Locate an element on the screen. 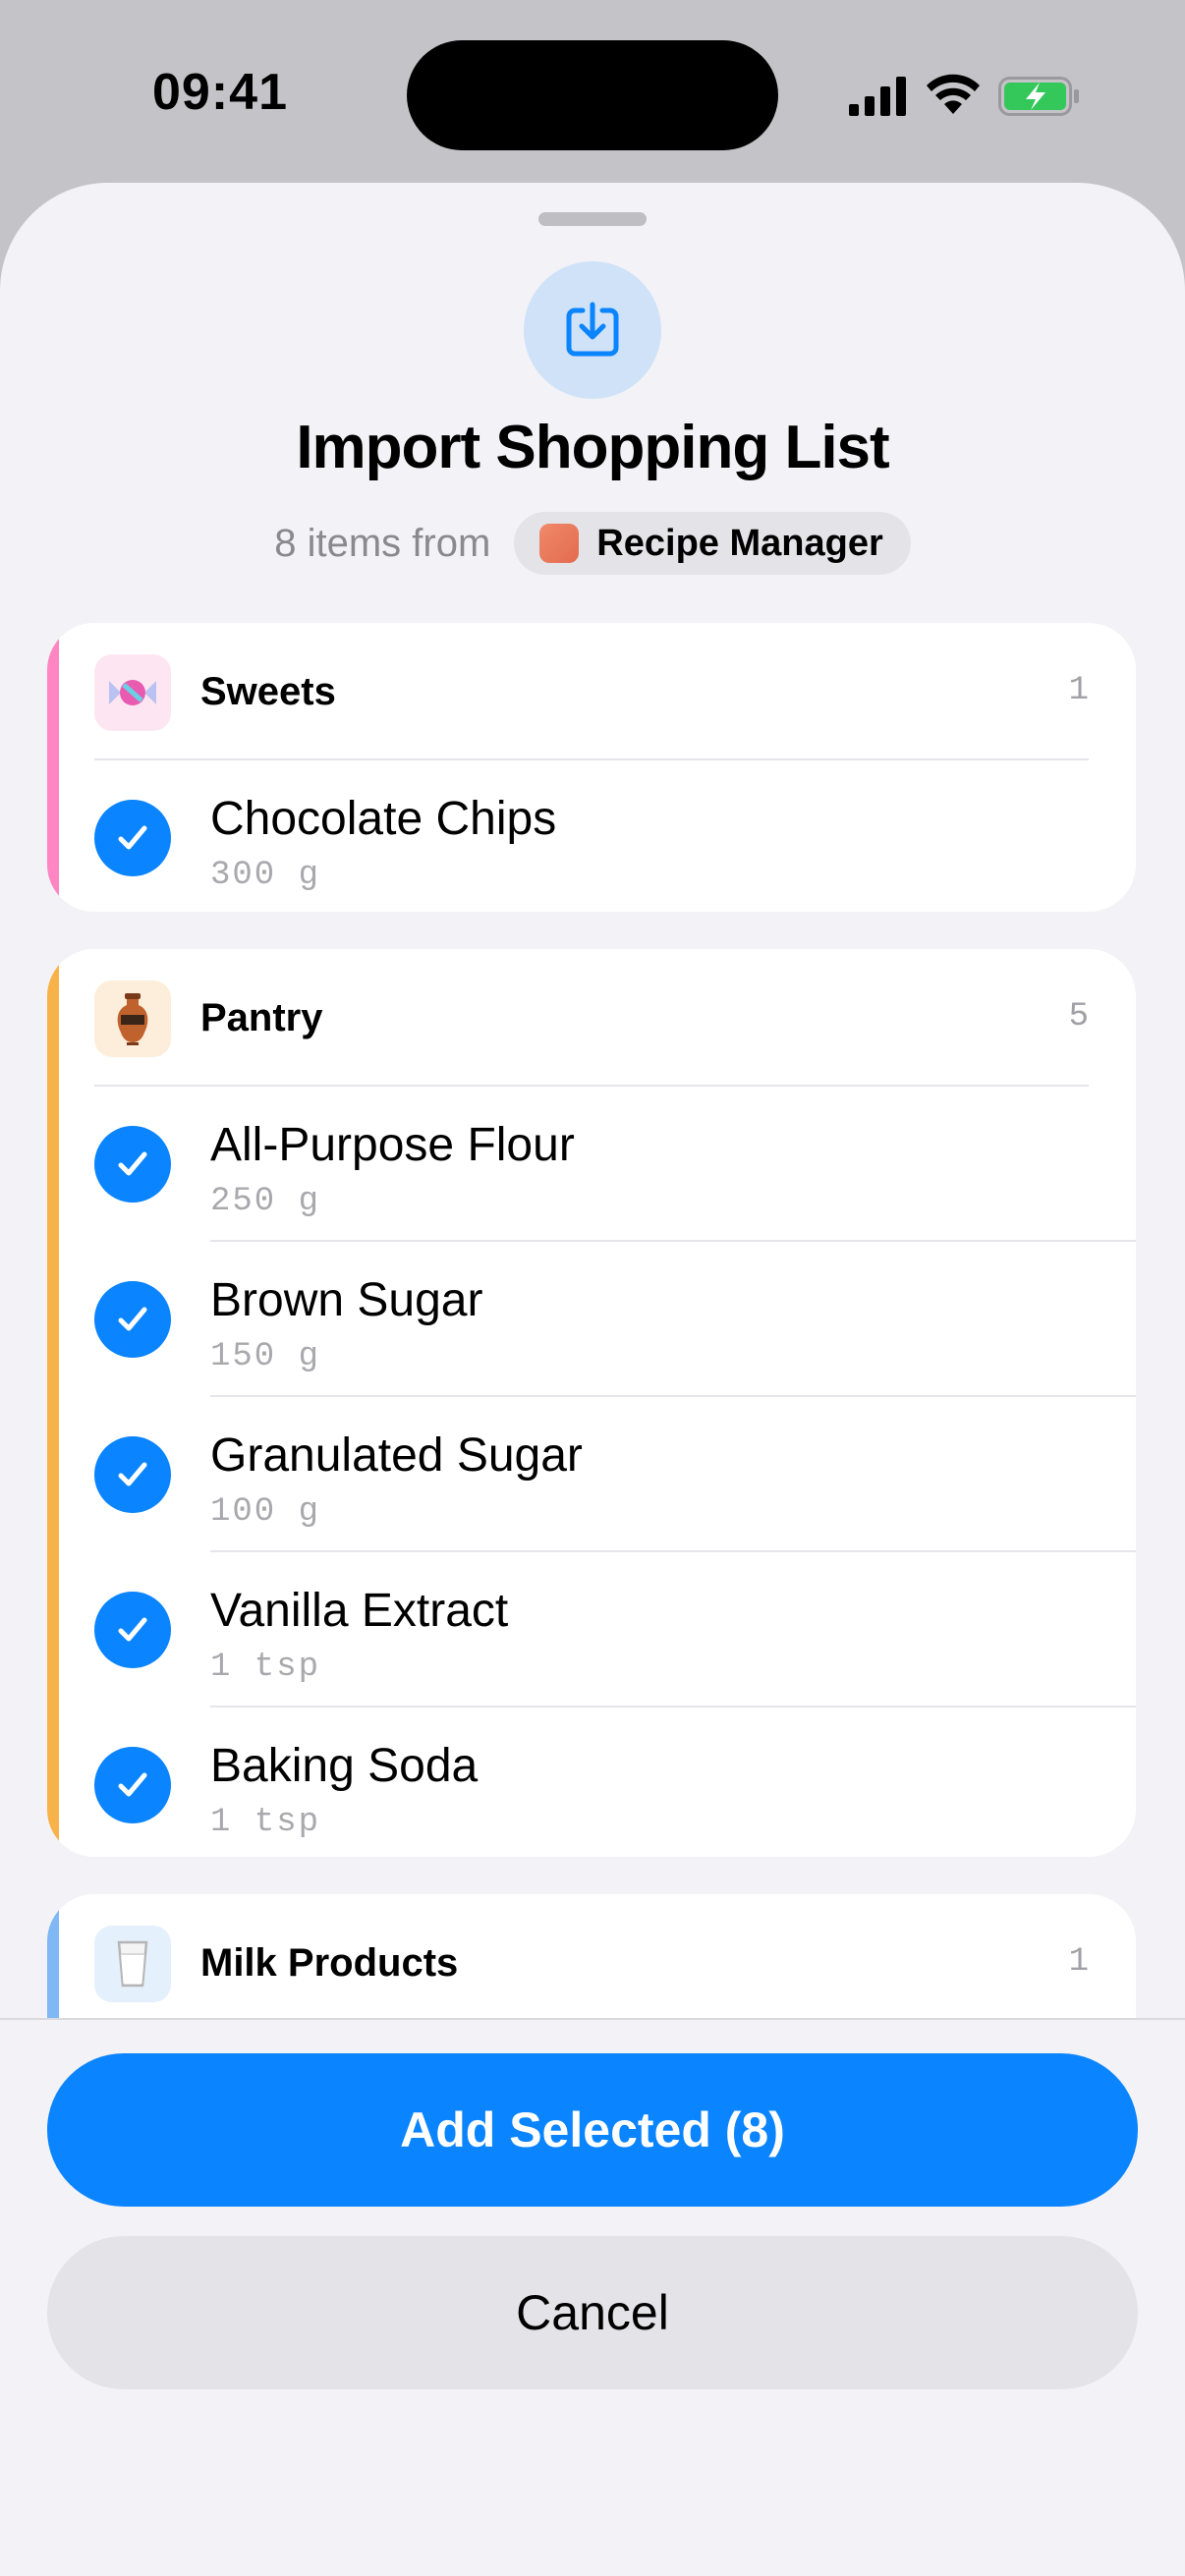 The image size is (1185, 2576). category-header: Pantry 5 is located at coordinates (592, 1018).